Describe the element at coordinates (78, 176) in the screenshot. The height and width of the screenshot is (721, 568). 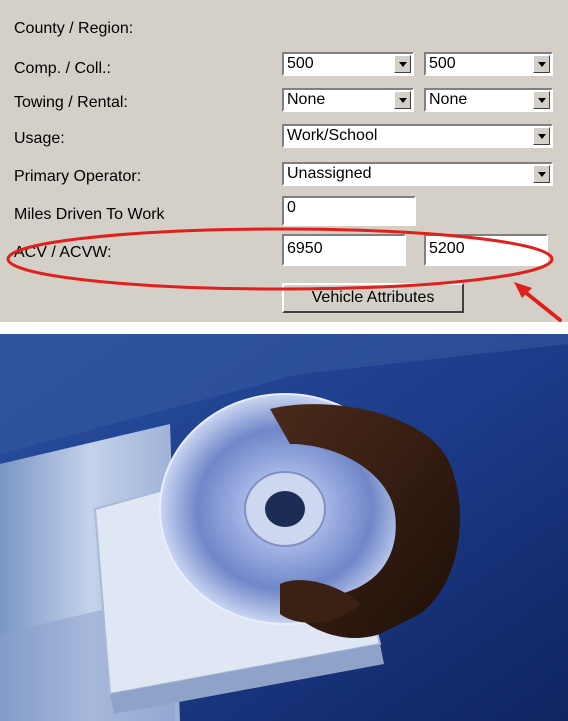
I see `primary-operator-label: Primary Operator:` at that location.